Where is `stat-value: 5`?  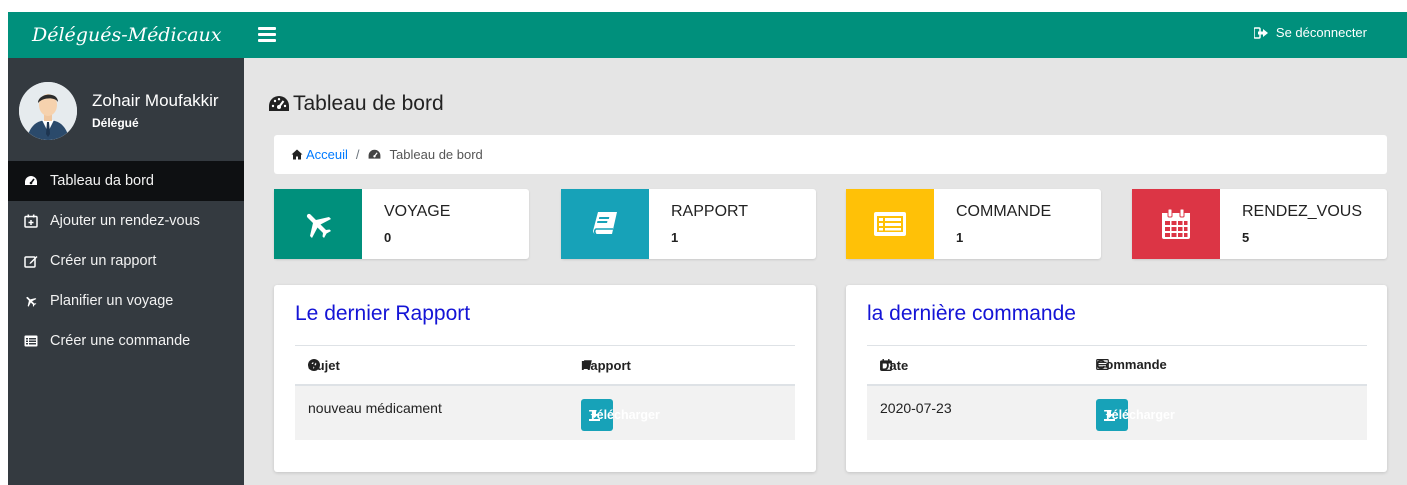 stat-value: 5 is located at coordinates (1246, 237).